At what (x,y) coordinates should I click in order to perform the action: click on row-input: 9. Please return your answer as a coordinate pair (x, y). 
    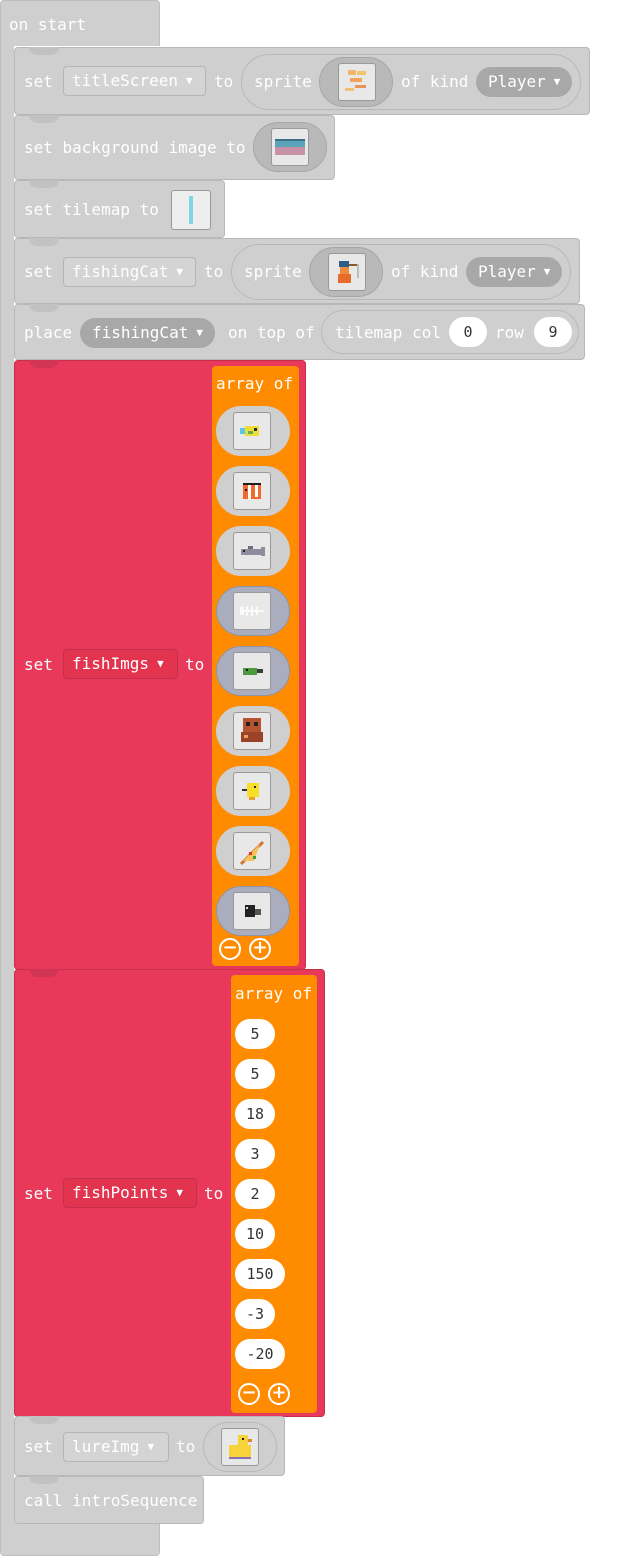
    Looking at the image, I should click on (553, 332).